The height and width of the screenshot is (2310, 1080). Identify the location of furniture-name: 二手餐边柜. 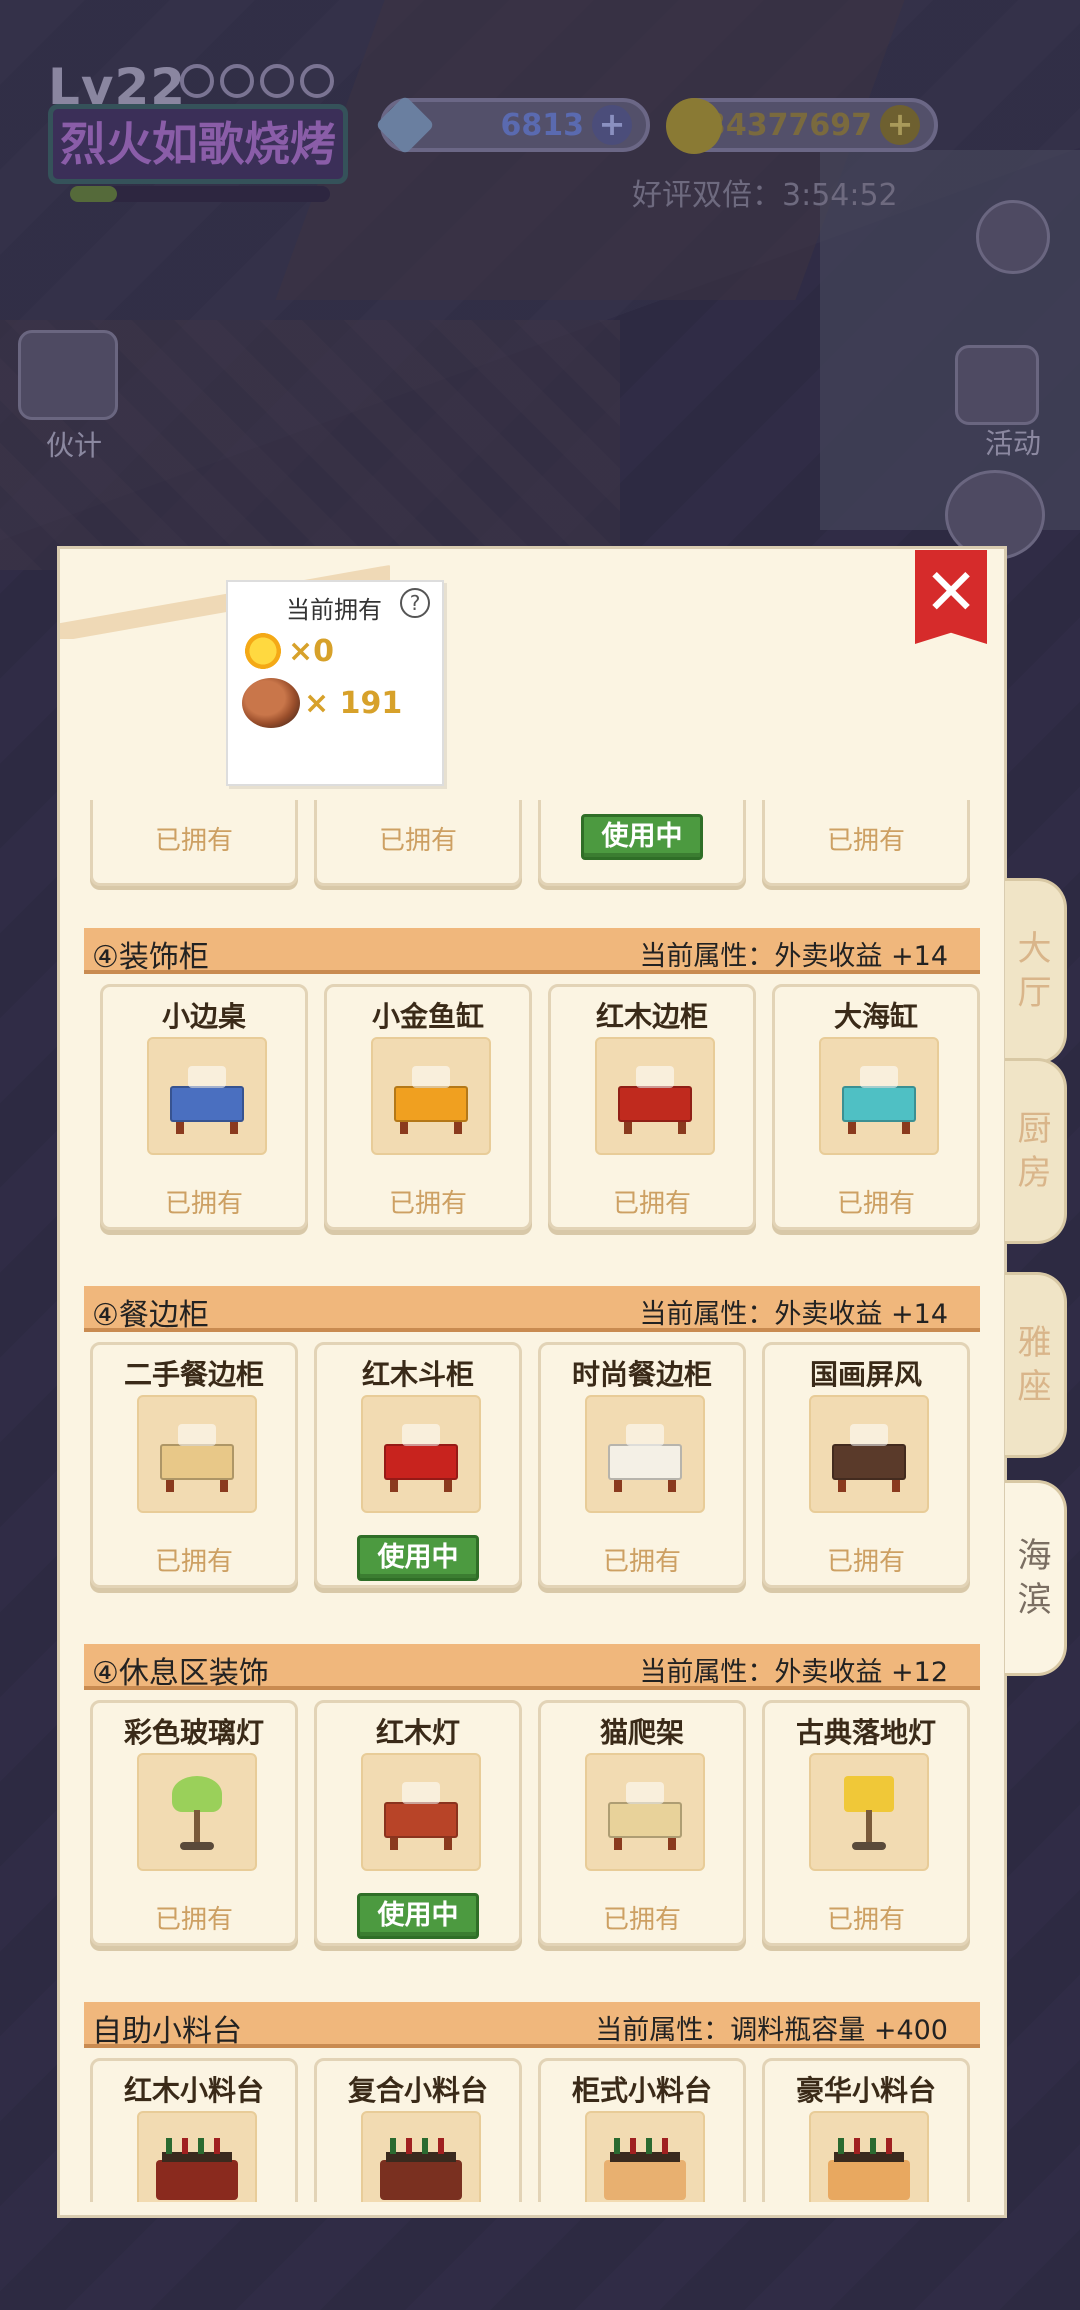
(193, 1374).